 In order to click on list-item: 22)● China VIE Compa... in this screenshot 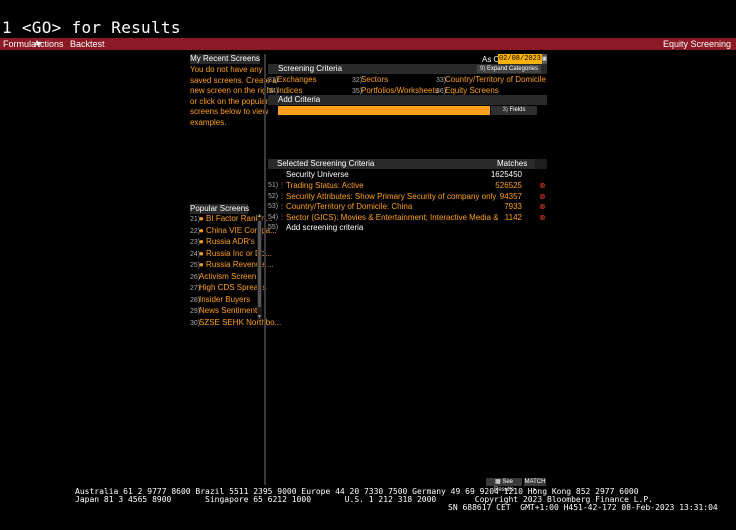, I will do `click(233, 232)`.